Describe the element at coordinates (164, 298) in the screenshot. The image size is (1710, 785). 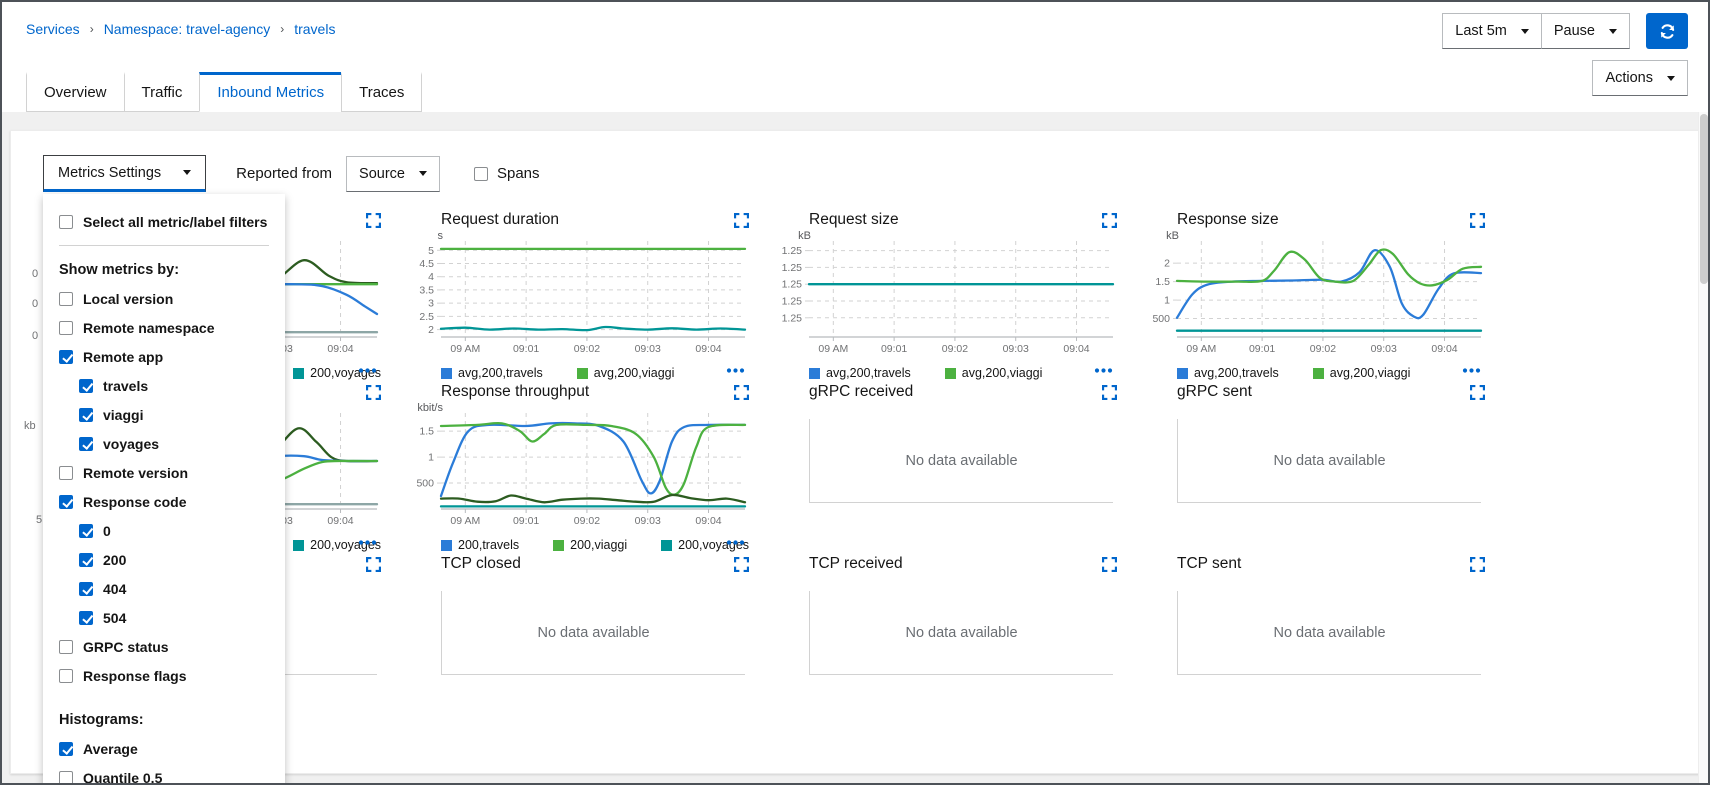
I see `settings-option-local-version: Local version` at that location.